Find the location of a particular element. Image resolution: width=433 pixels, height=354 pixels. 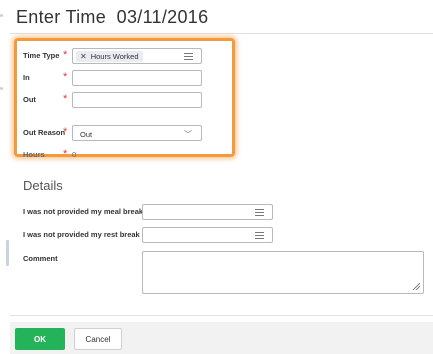

time-type-chip: ✕ Hours Worked is located at coordinates (109, 56).